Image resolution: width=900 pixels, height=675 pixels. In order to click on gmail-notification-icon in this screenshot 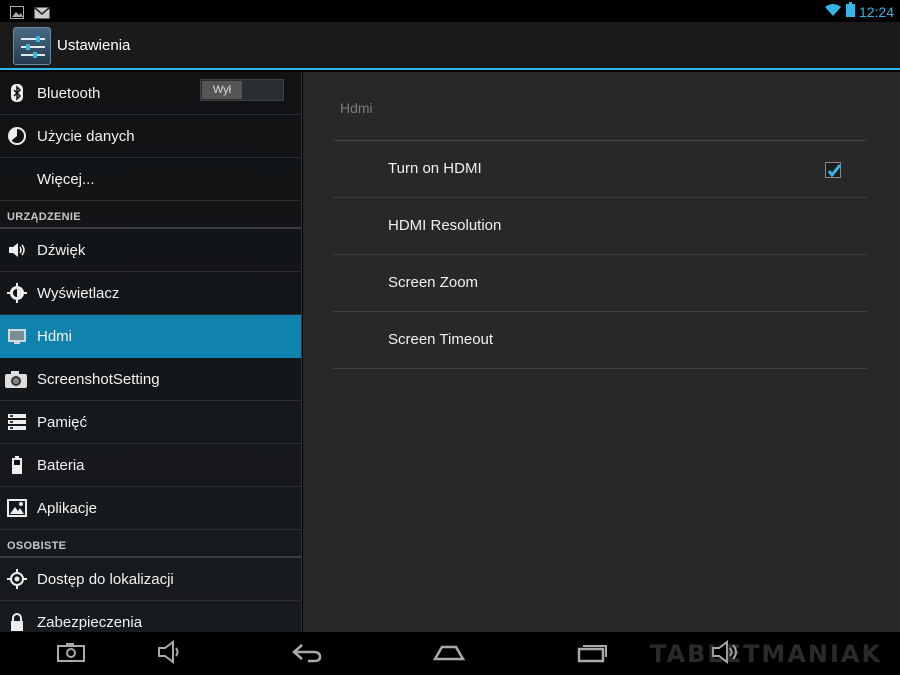, I will do `click(42, 13)`.